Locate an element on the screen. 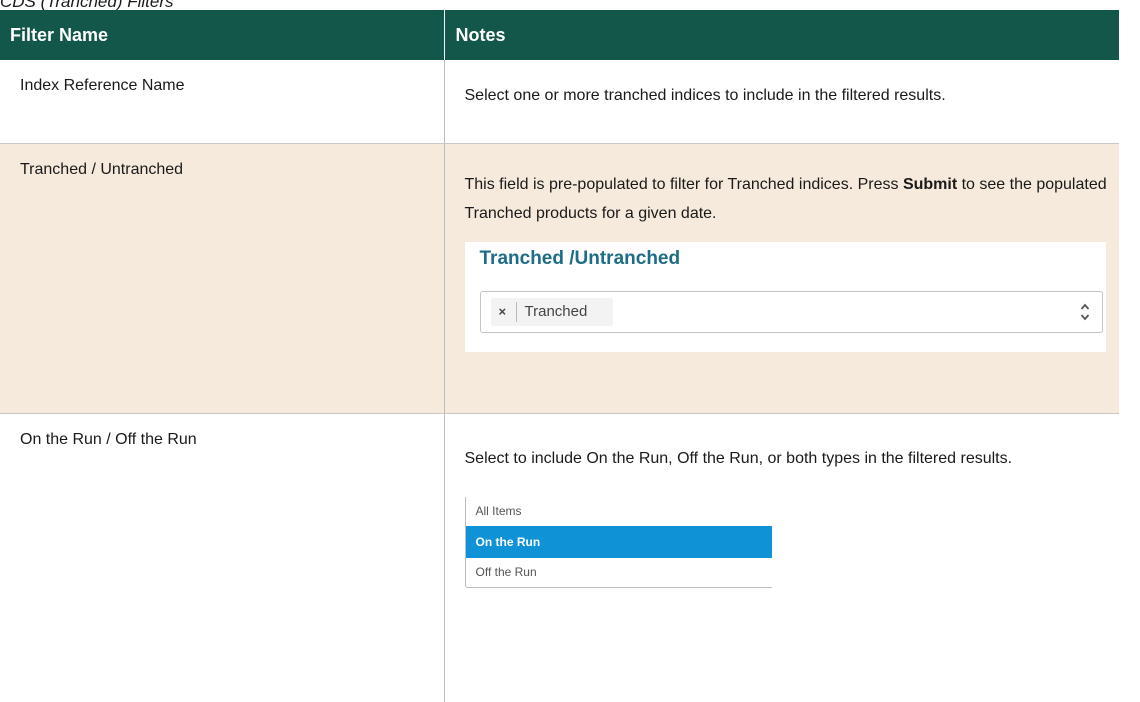  run-options-list: All Items On the Run Off the Run is located at coordinates (618, 542).